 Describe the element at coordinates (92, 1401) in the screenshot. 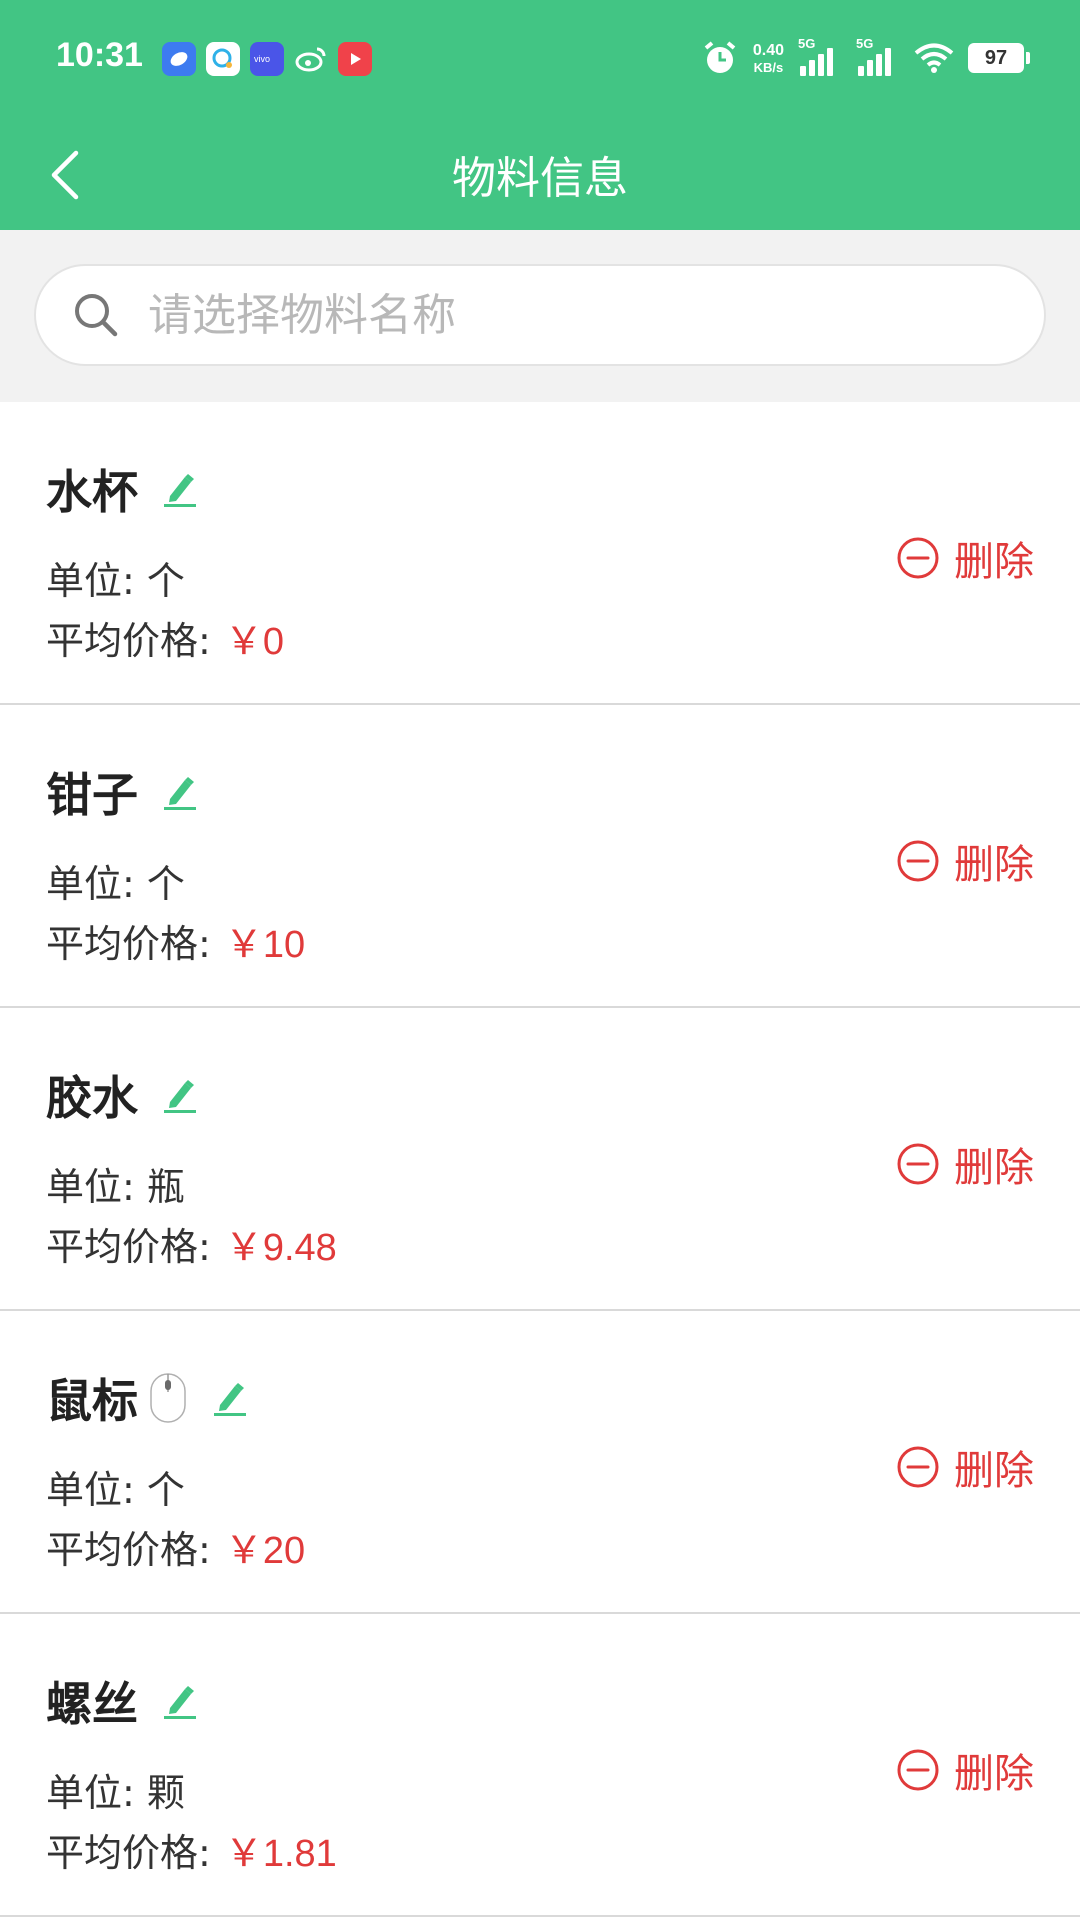

I see `item-name: 鼠标` at that location.